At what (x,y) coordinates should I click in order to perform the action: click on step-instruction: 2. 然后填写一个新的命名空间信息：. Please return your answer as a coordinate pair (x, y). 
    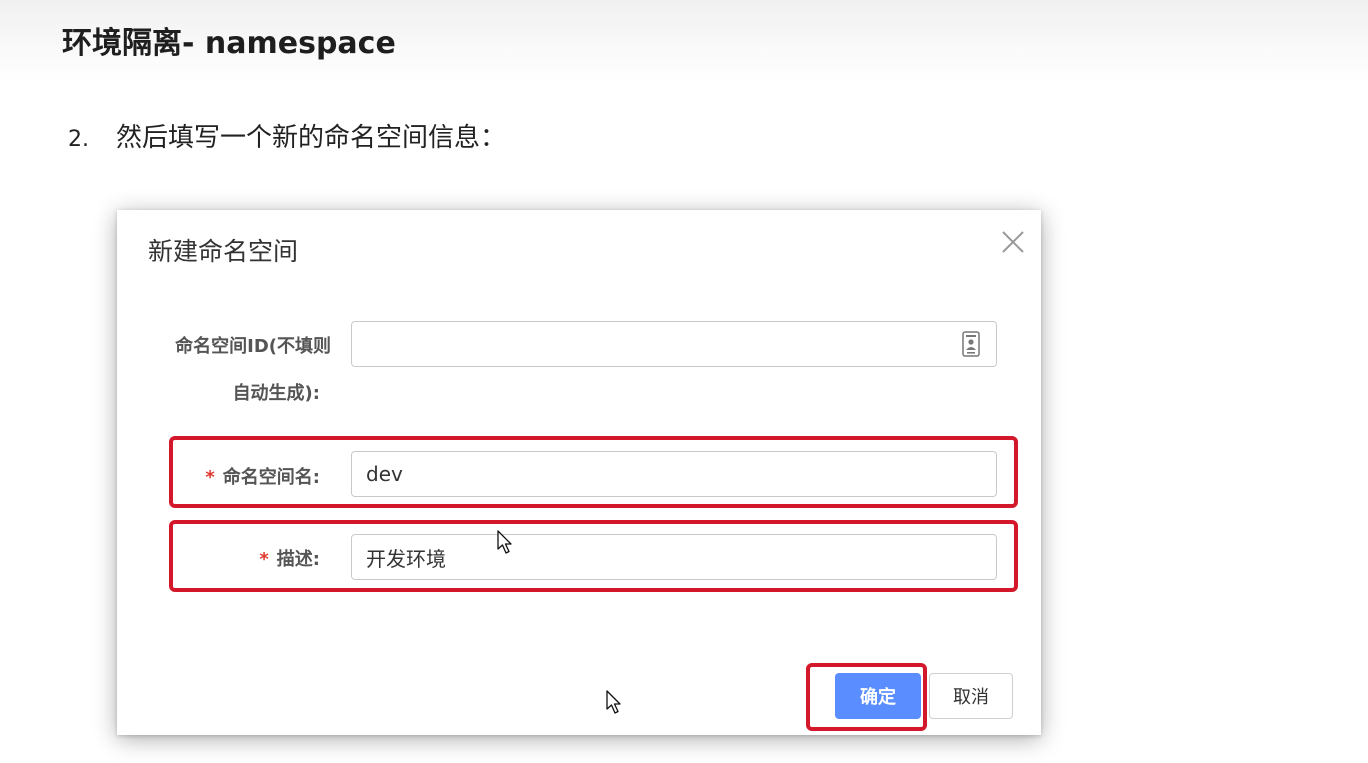
    Looking at the image, I should click on (287, 135).